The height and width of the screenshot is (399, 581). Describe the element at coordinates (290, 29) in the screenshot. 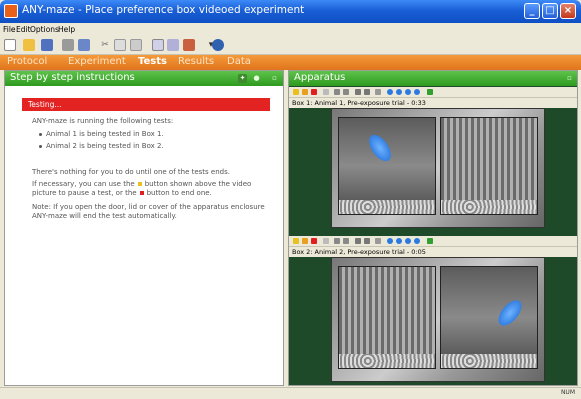

I see `menu-bar: File Edit Options Help` at that location.